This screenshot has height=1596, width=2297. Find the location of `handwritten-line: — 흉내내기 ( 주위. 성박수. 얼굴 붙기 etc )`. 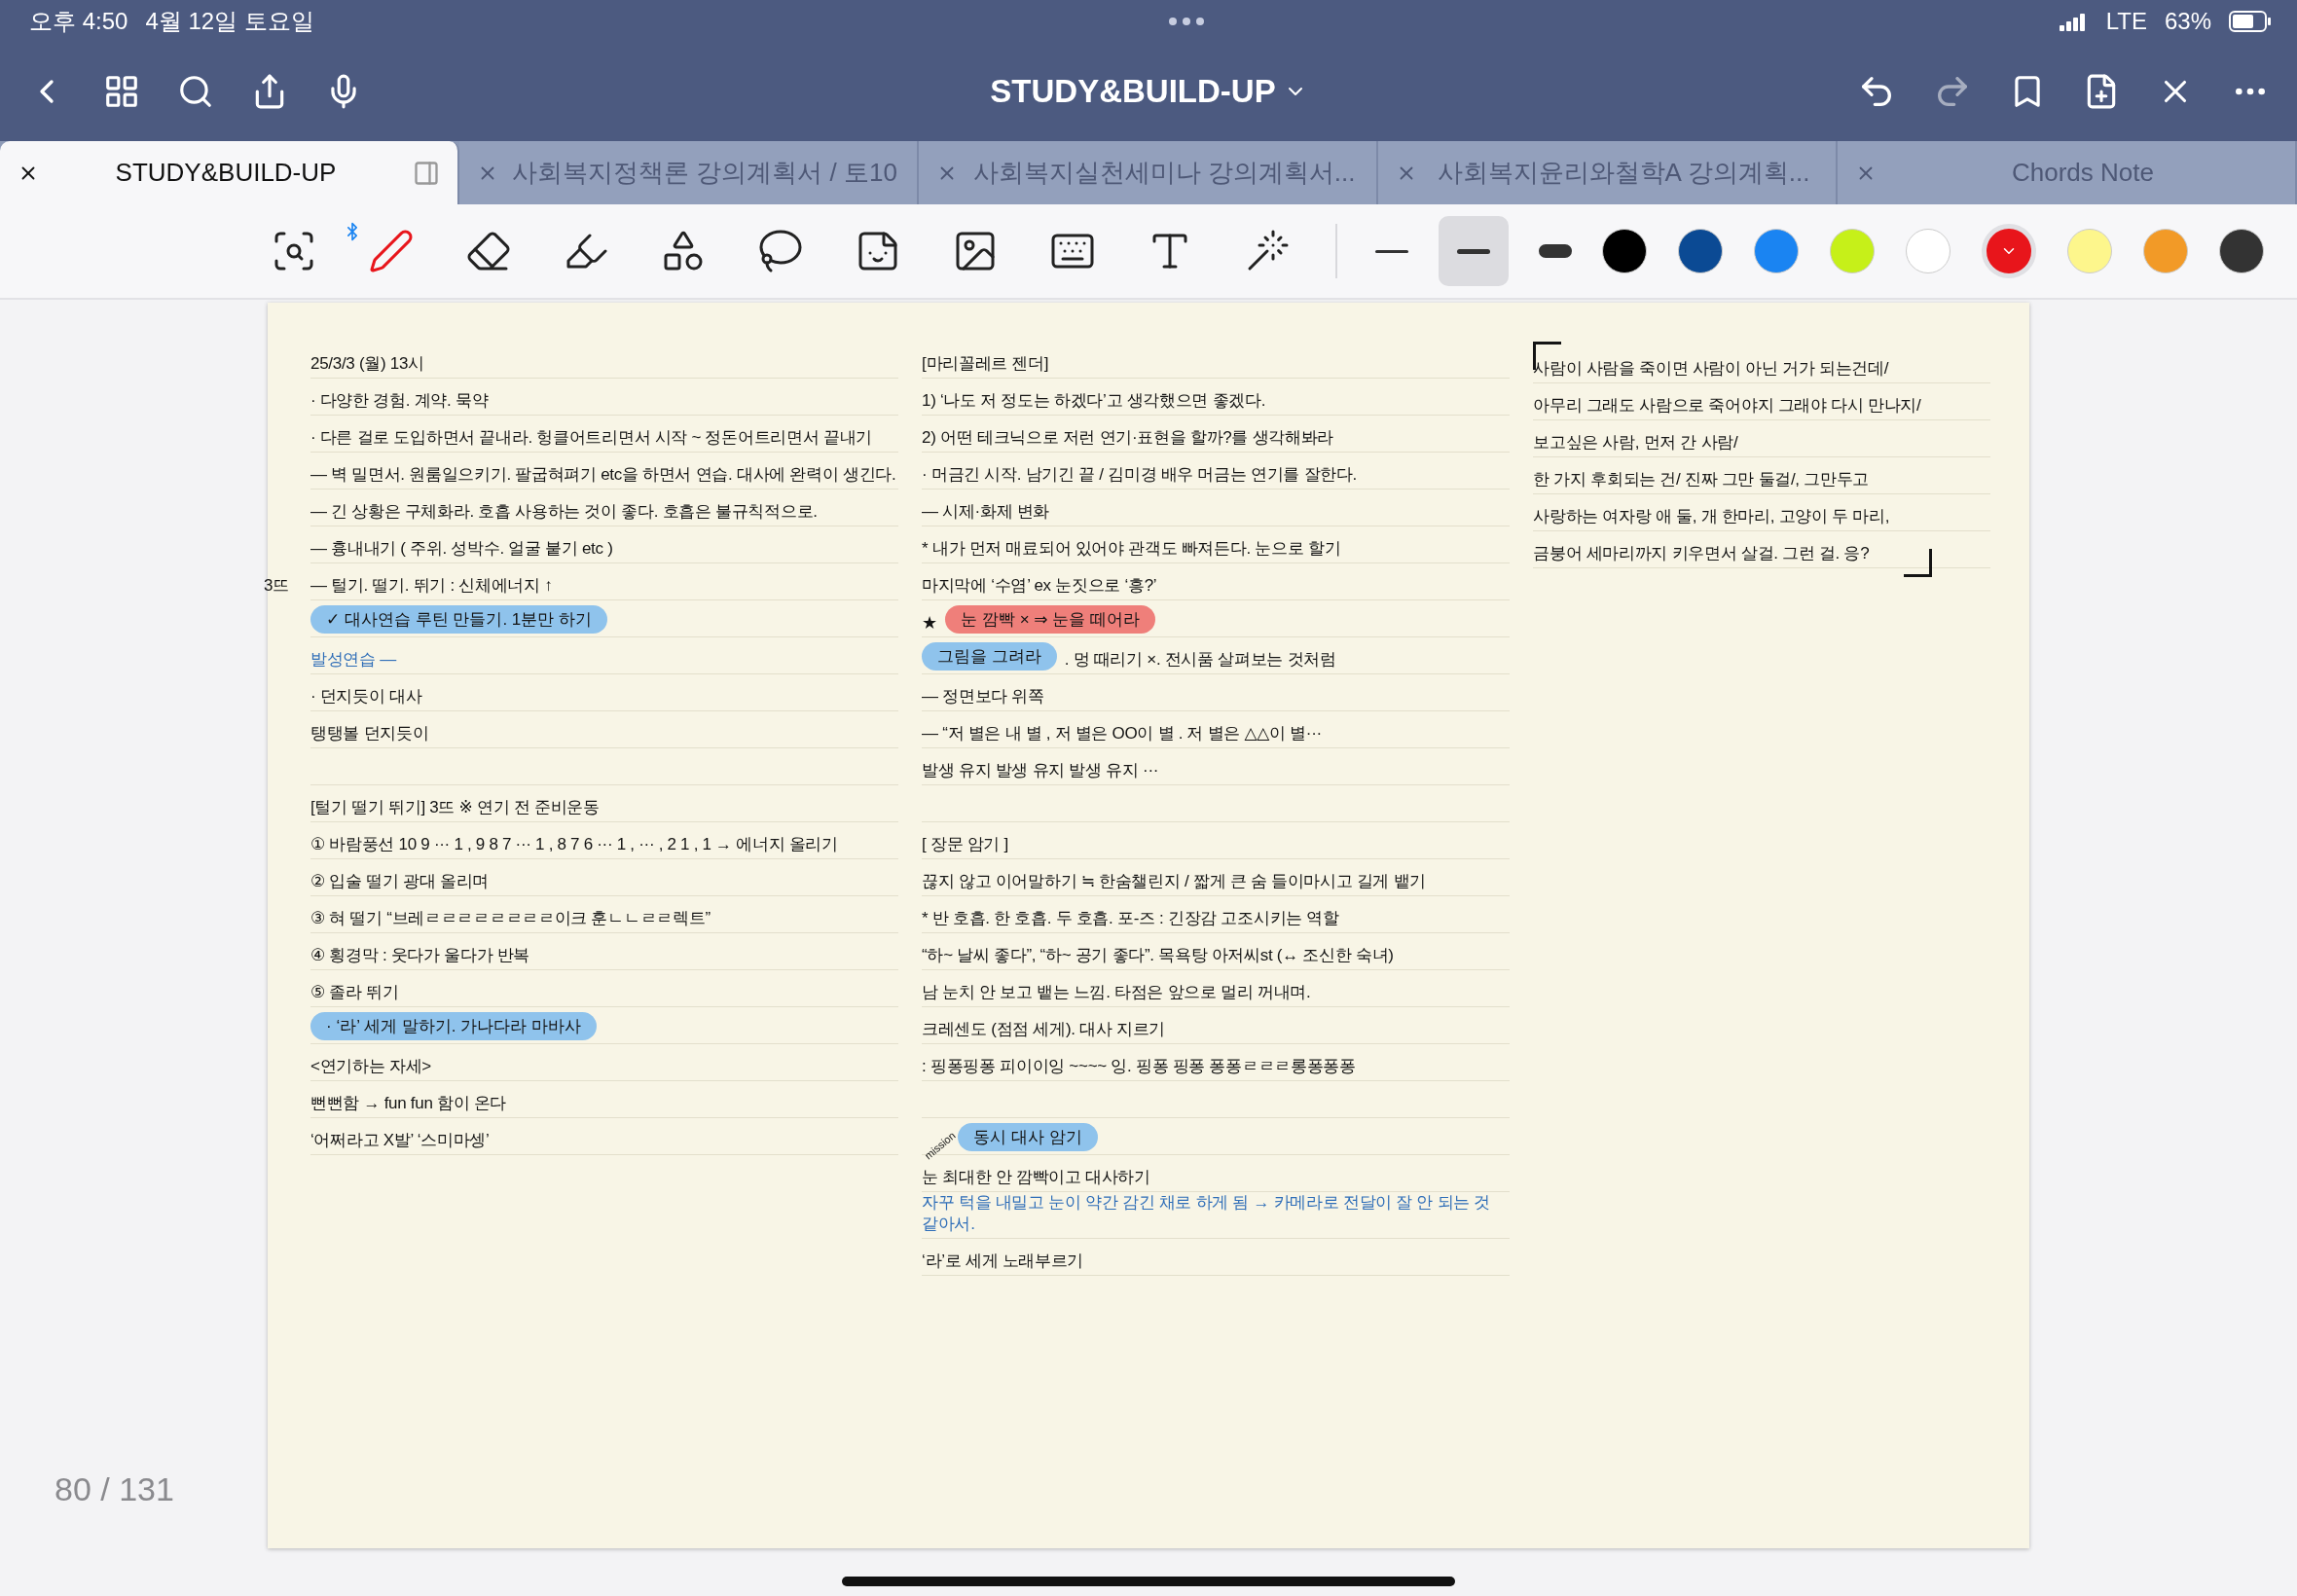

handwritten-line: — 흉내내기 ( 주위. 성박수. 얼굴 붙기 etc ) is located at coordinates (461, 548).